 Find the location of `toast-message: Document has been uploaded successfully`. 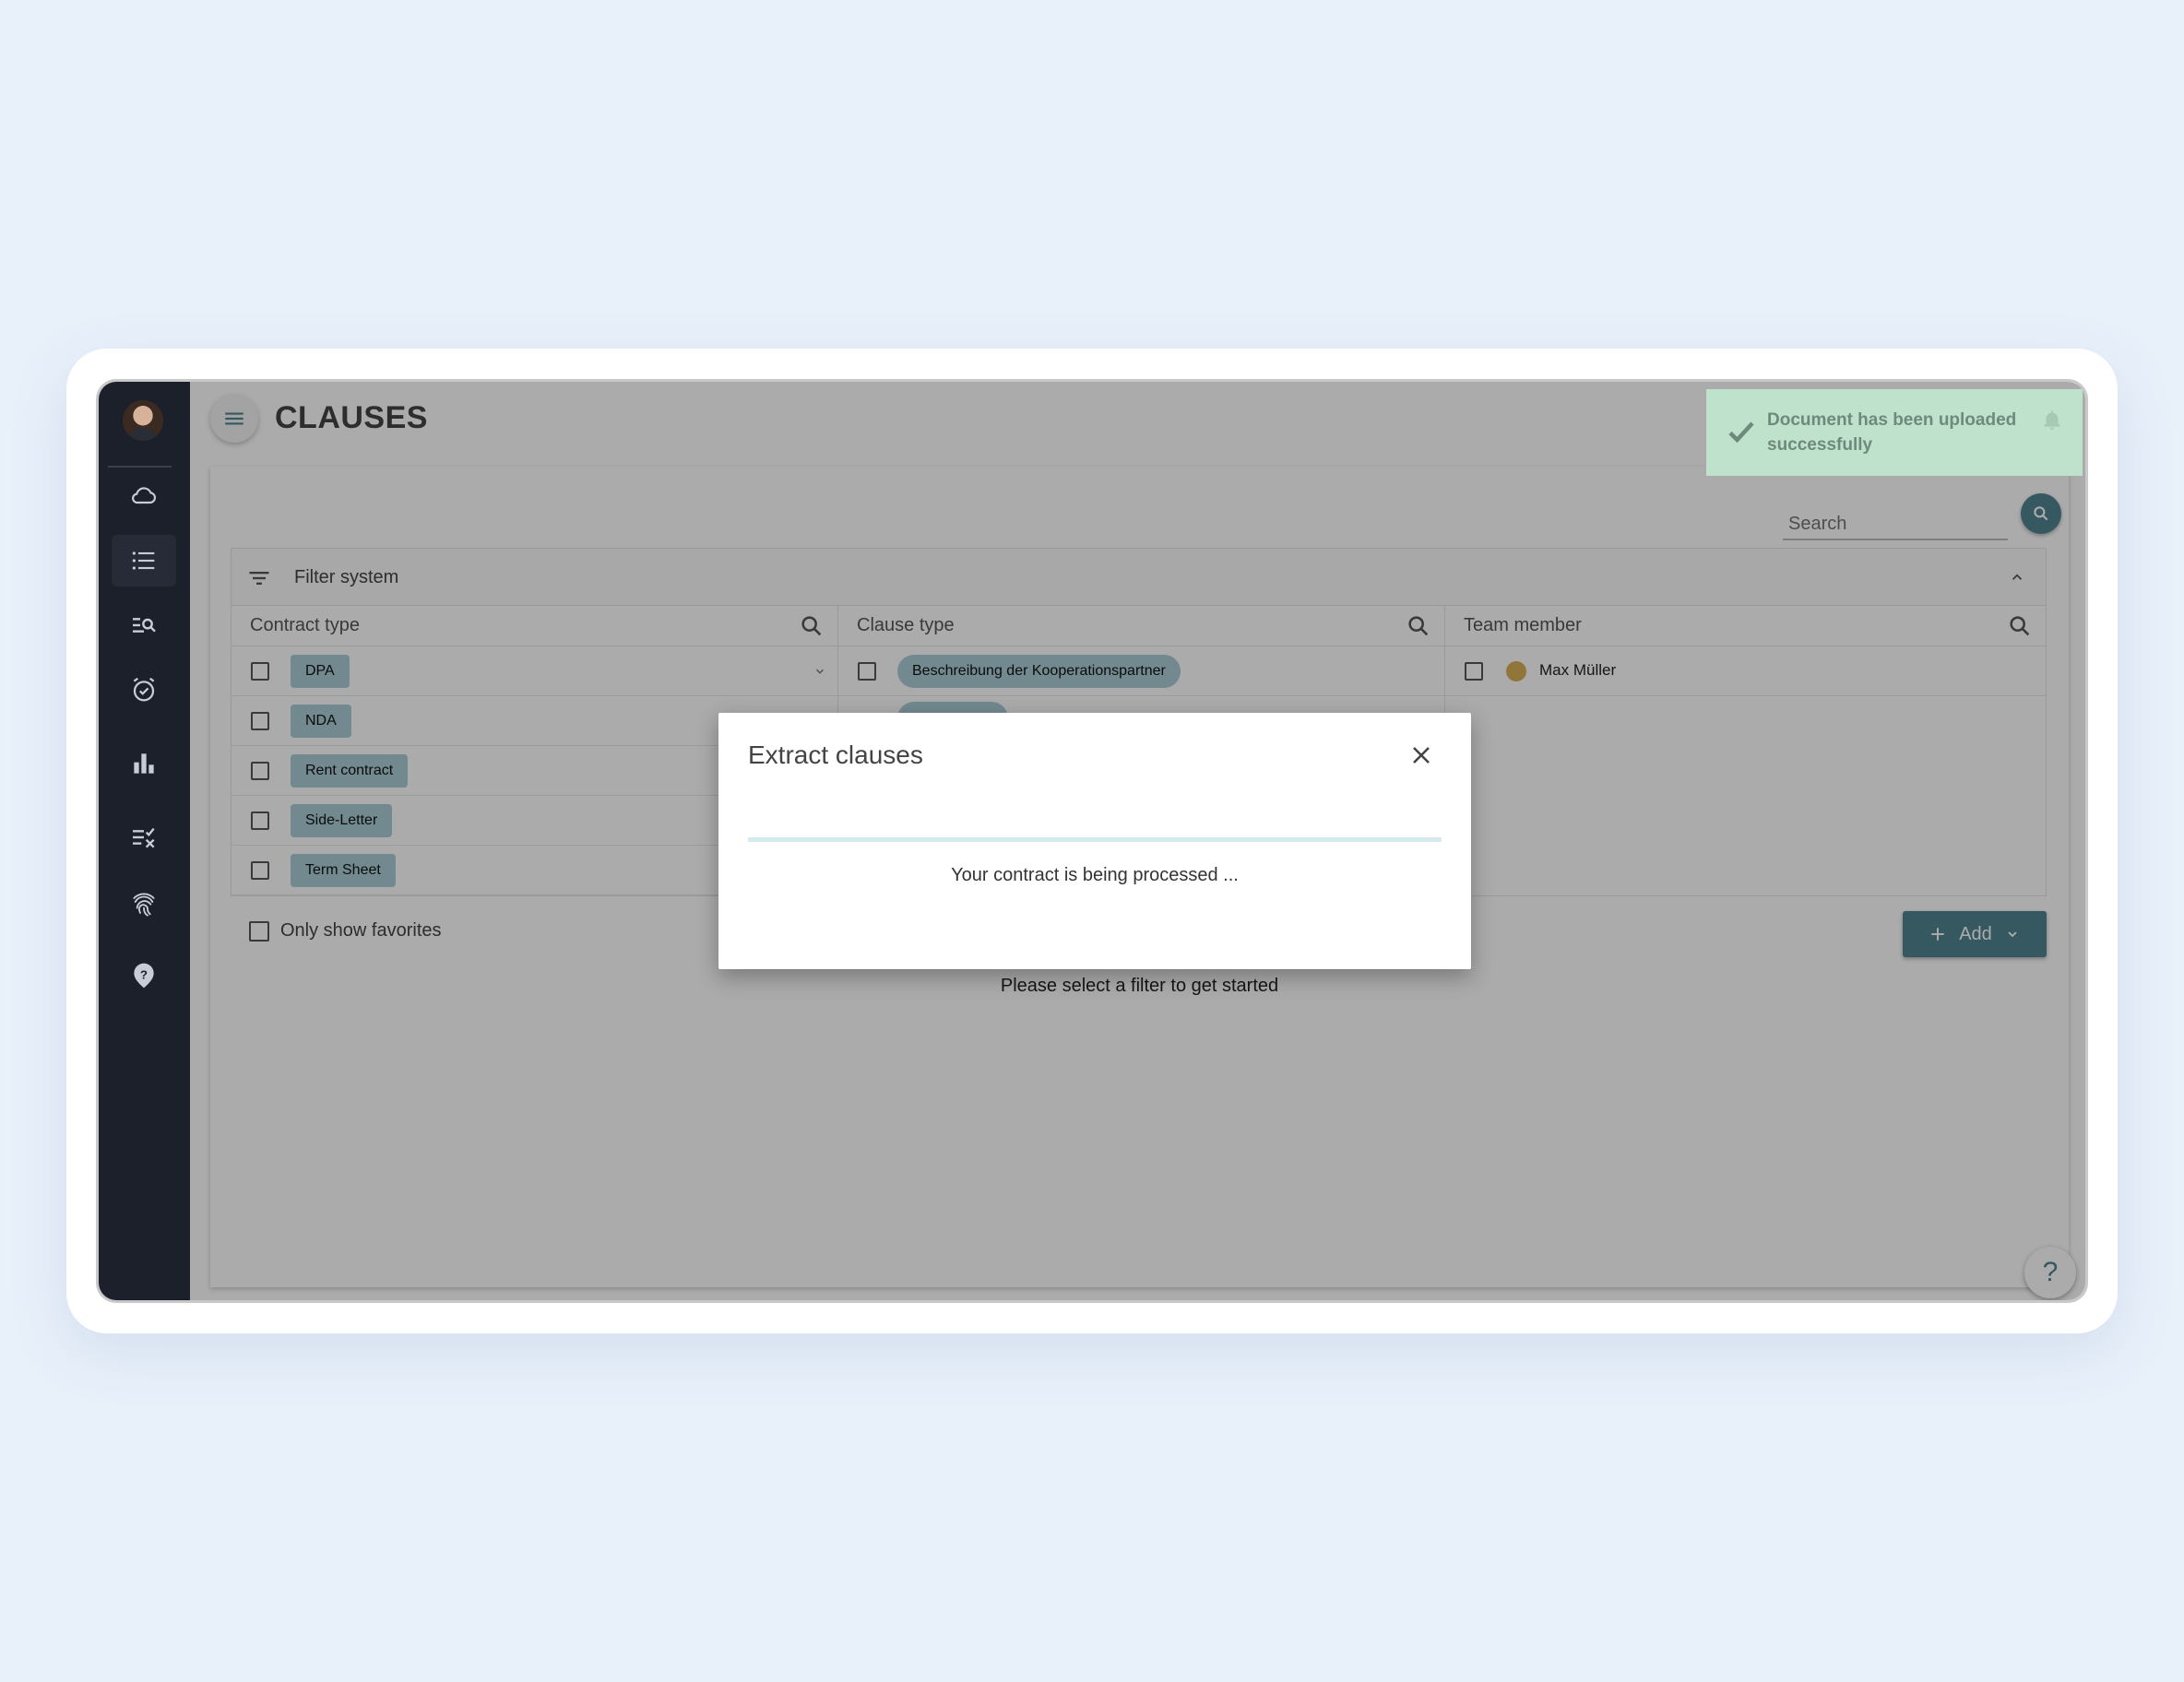

toast-message: Document has been uploaded successfully is located at coordinates (1892, 432).